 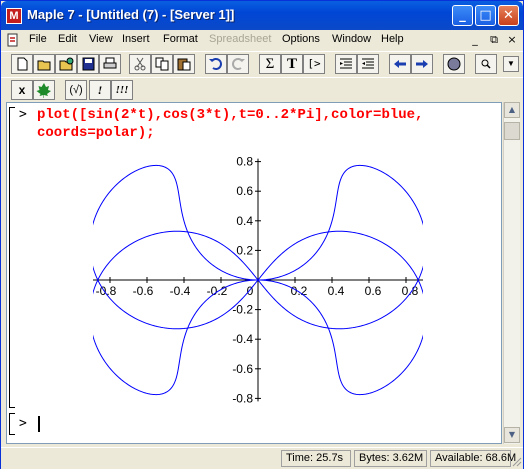 What do you see at coordinates (162, 64) in the screenshot?
I see `copy-icon` at bounding box center [162, 64].